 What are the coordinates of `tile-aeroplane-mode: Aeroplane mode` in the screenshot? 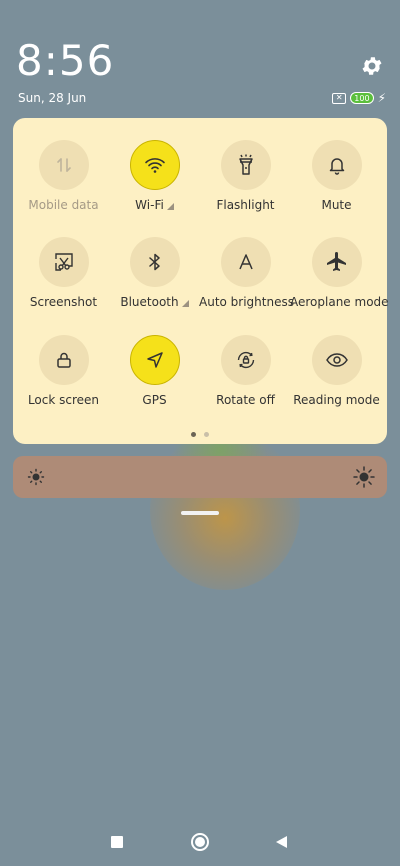 It's located at (339, 273).